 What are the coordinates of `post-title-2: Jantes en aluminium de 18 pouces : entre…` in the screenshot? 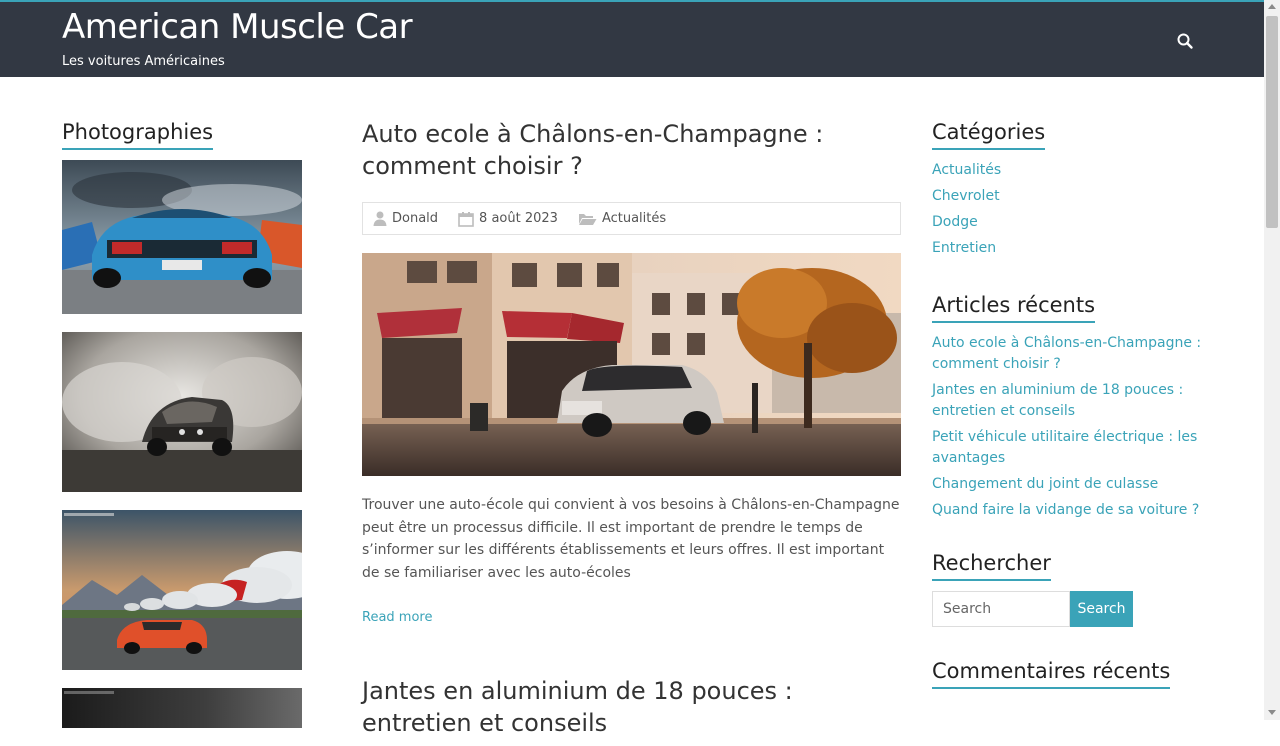 It's located at (631, 707).